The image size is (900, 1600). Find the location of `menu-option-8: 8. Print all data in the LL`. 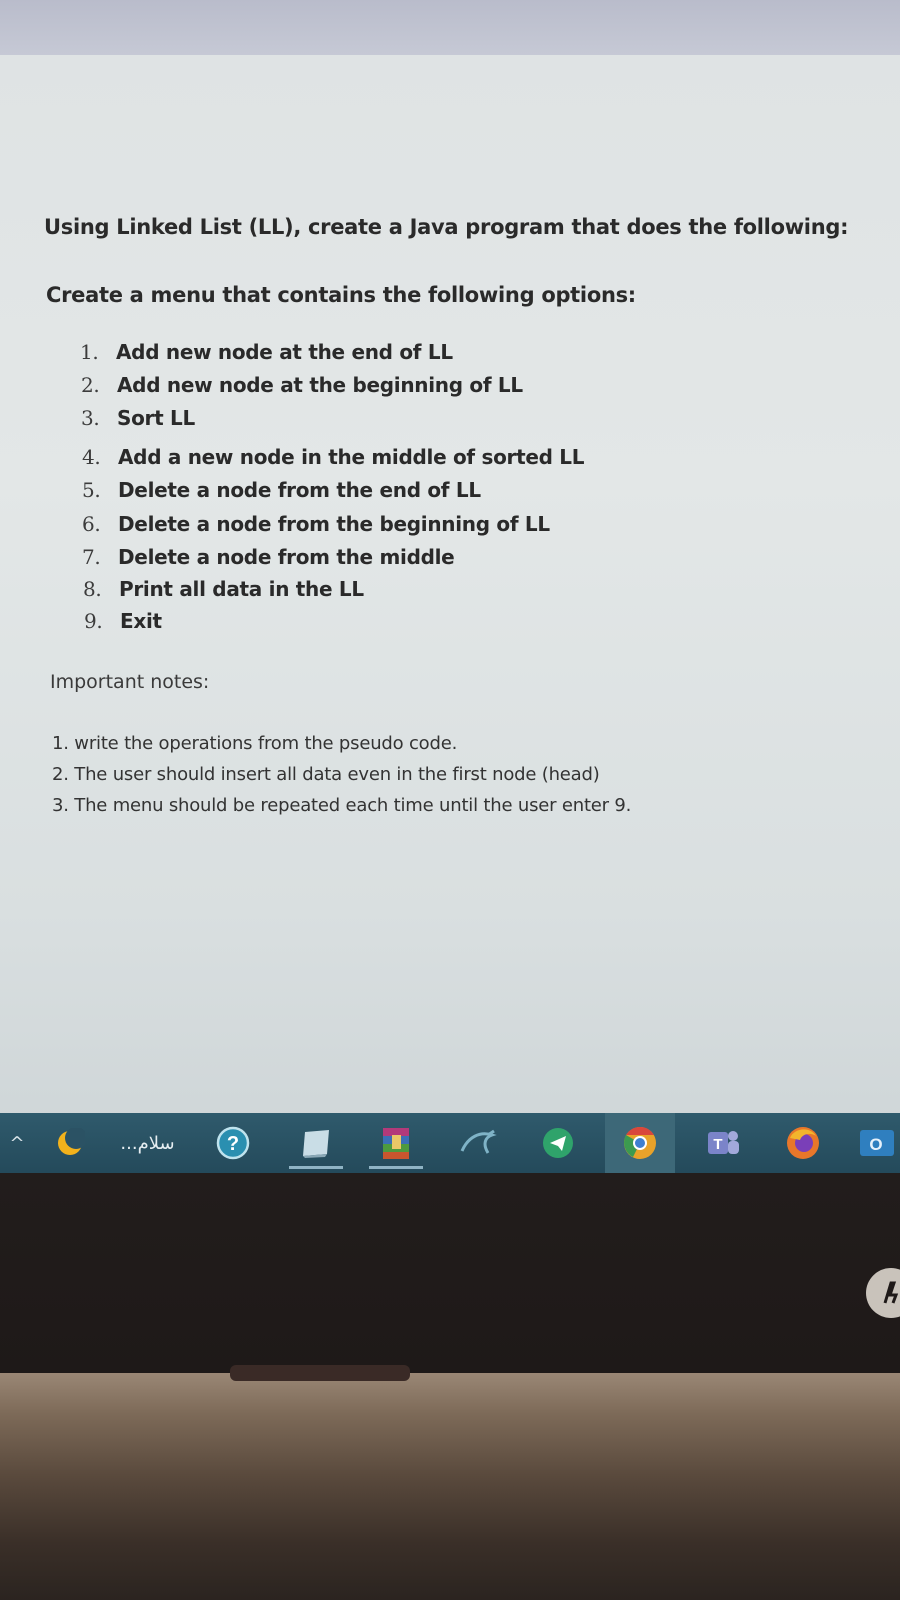

menu-option-8: 8. Print all data in the LL is located at coordinates (223, 589).